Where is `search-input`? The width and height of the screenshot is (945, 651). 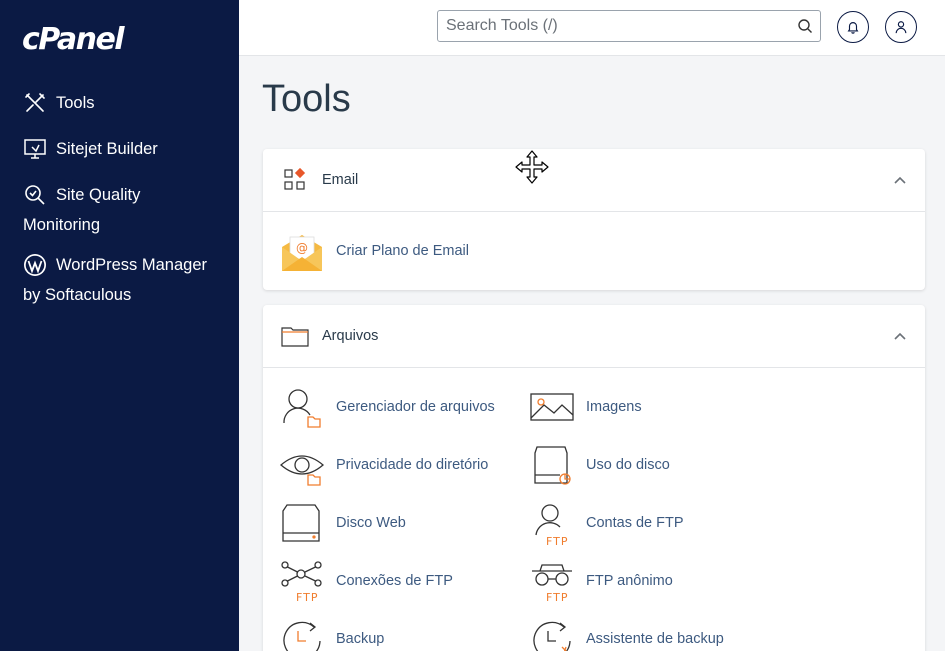 search-input is located at coordinates (616, 26).